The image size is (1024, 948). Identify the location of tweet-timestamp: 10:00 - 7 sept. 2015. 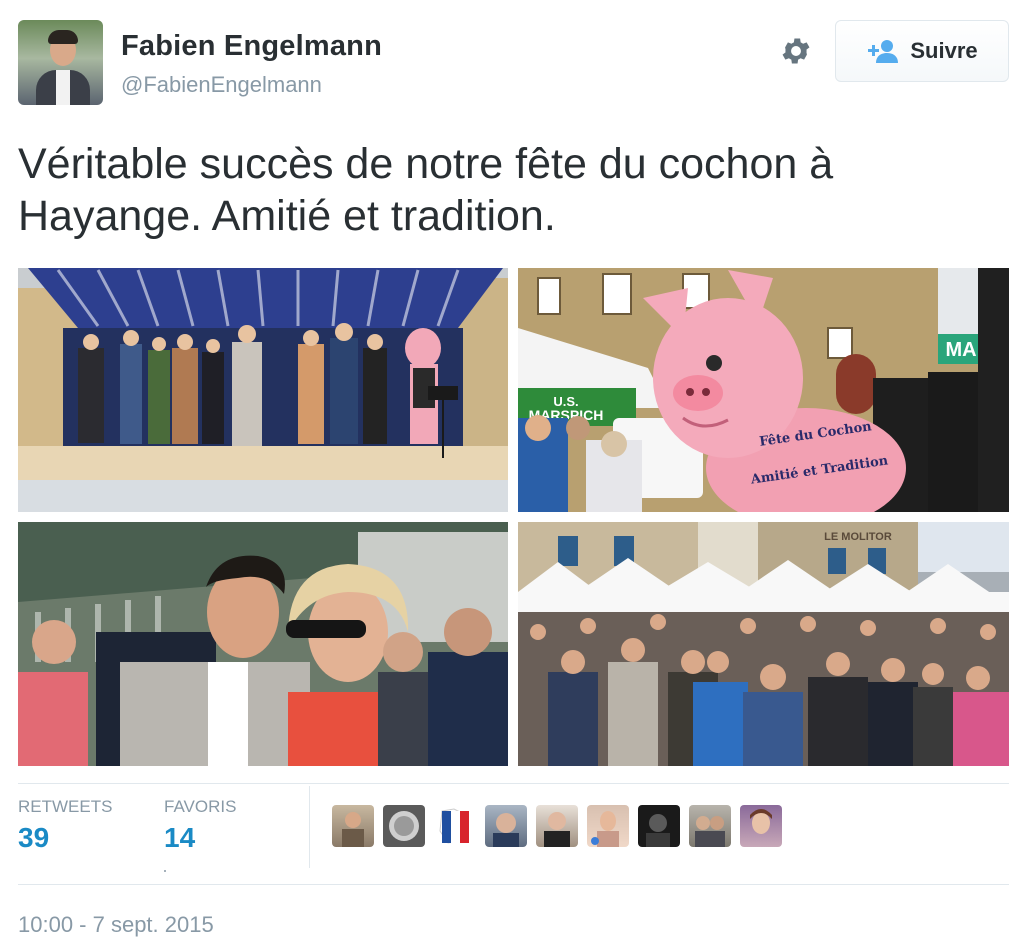
(116, 925).